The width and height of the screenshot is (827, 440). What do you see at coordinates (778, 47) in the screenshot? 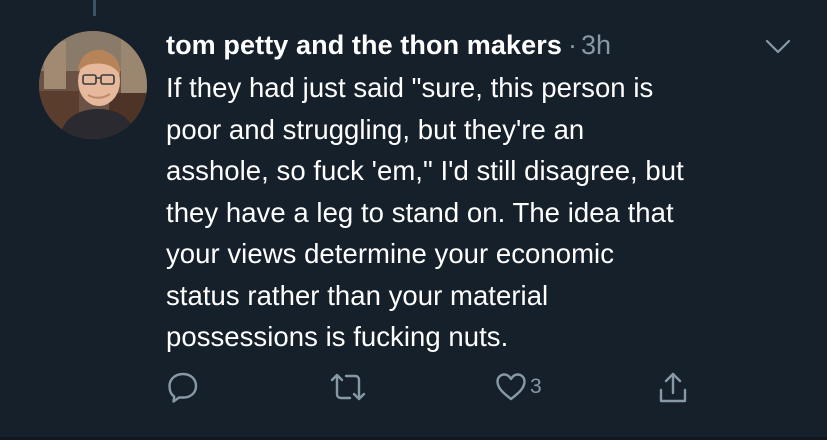
I see `chevron-down-icon` at bounding box center [778, 47].